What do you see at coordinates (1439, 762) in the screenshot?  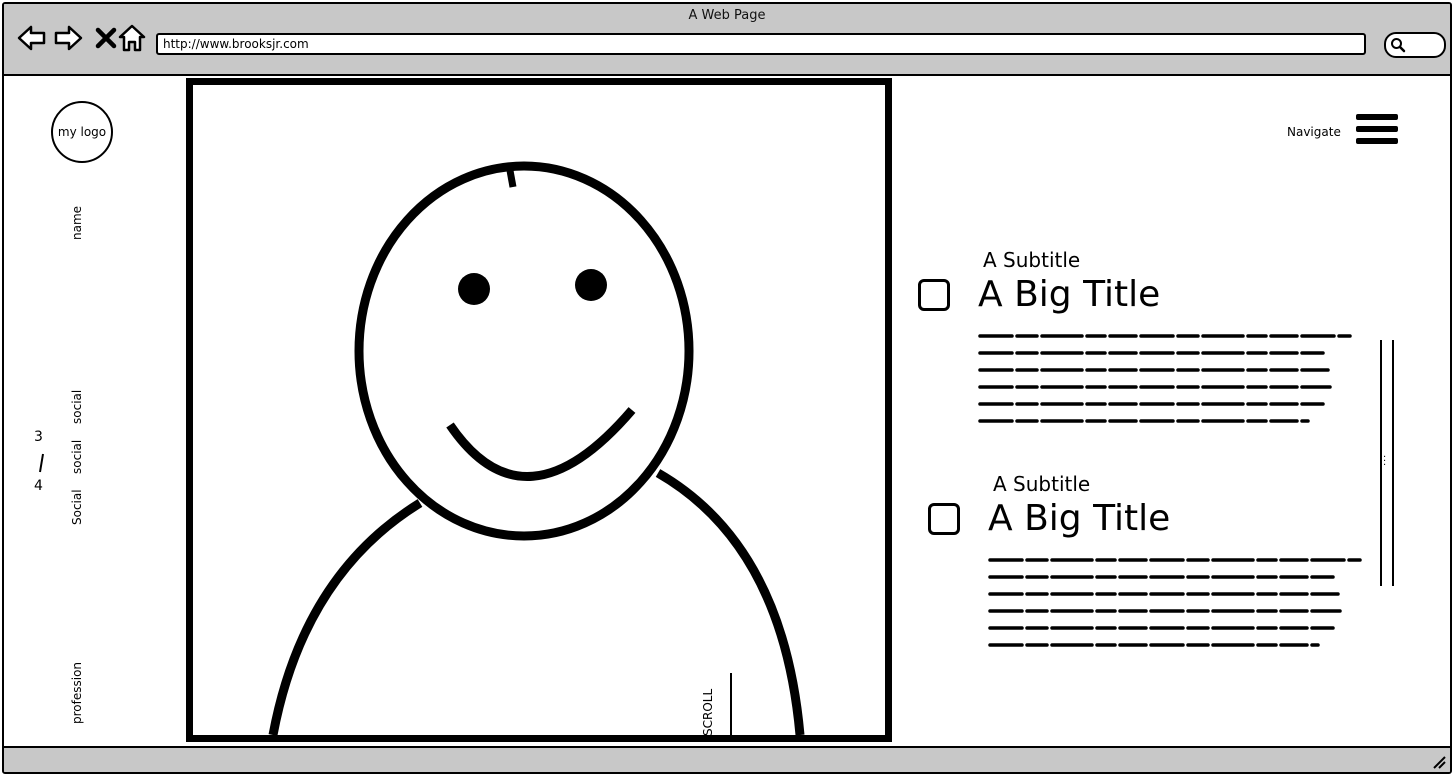 I see `resize-grip-icon` at bounding box center [1439, 762].